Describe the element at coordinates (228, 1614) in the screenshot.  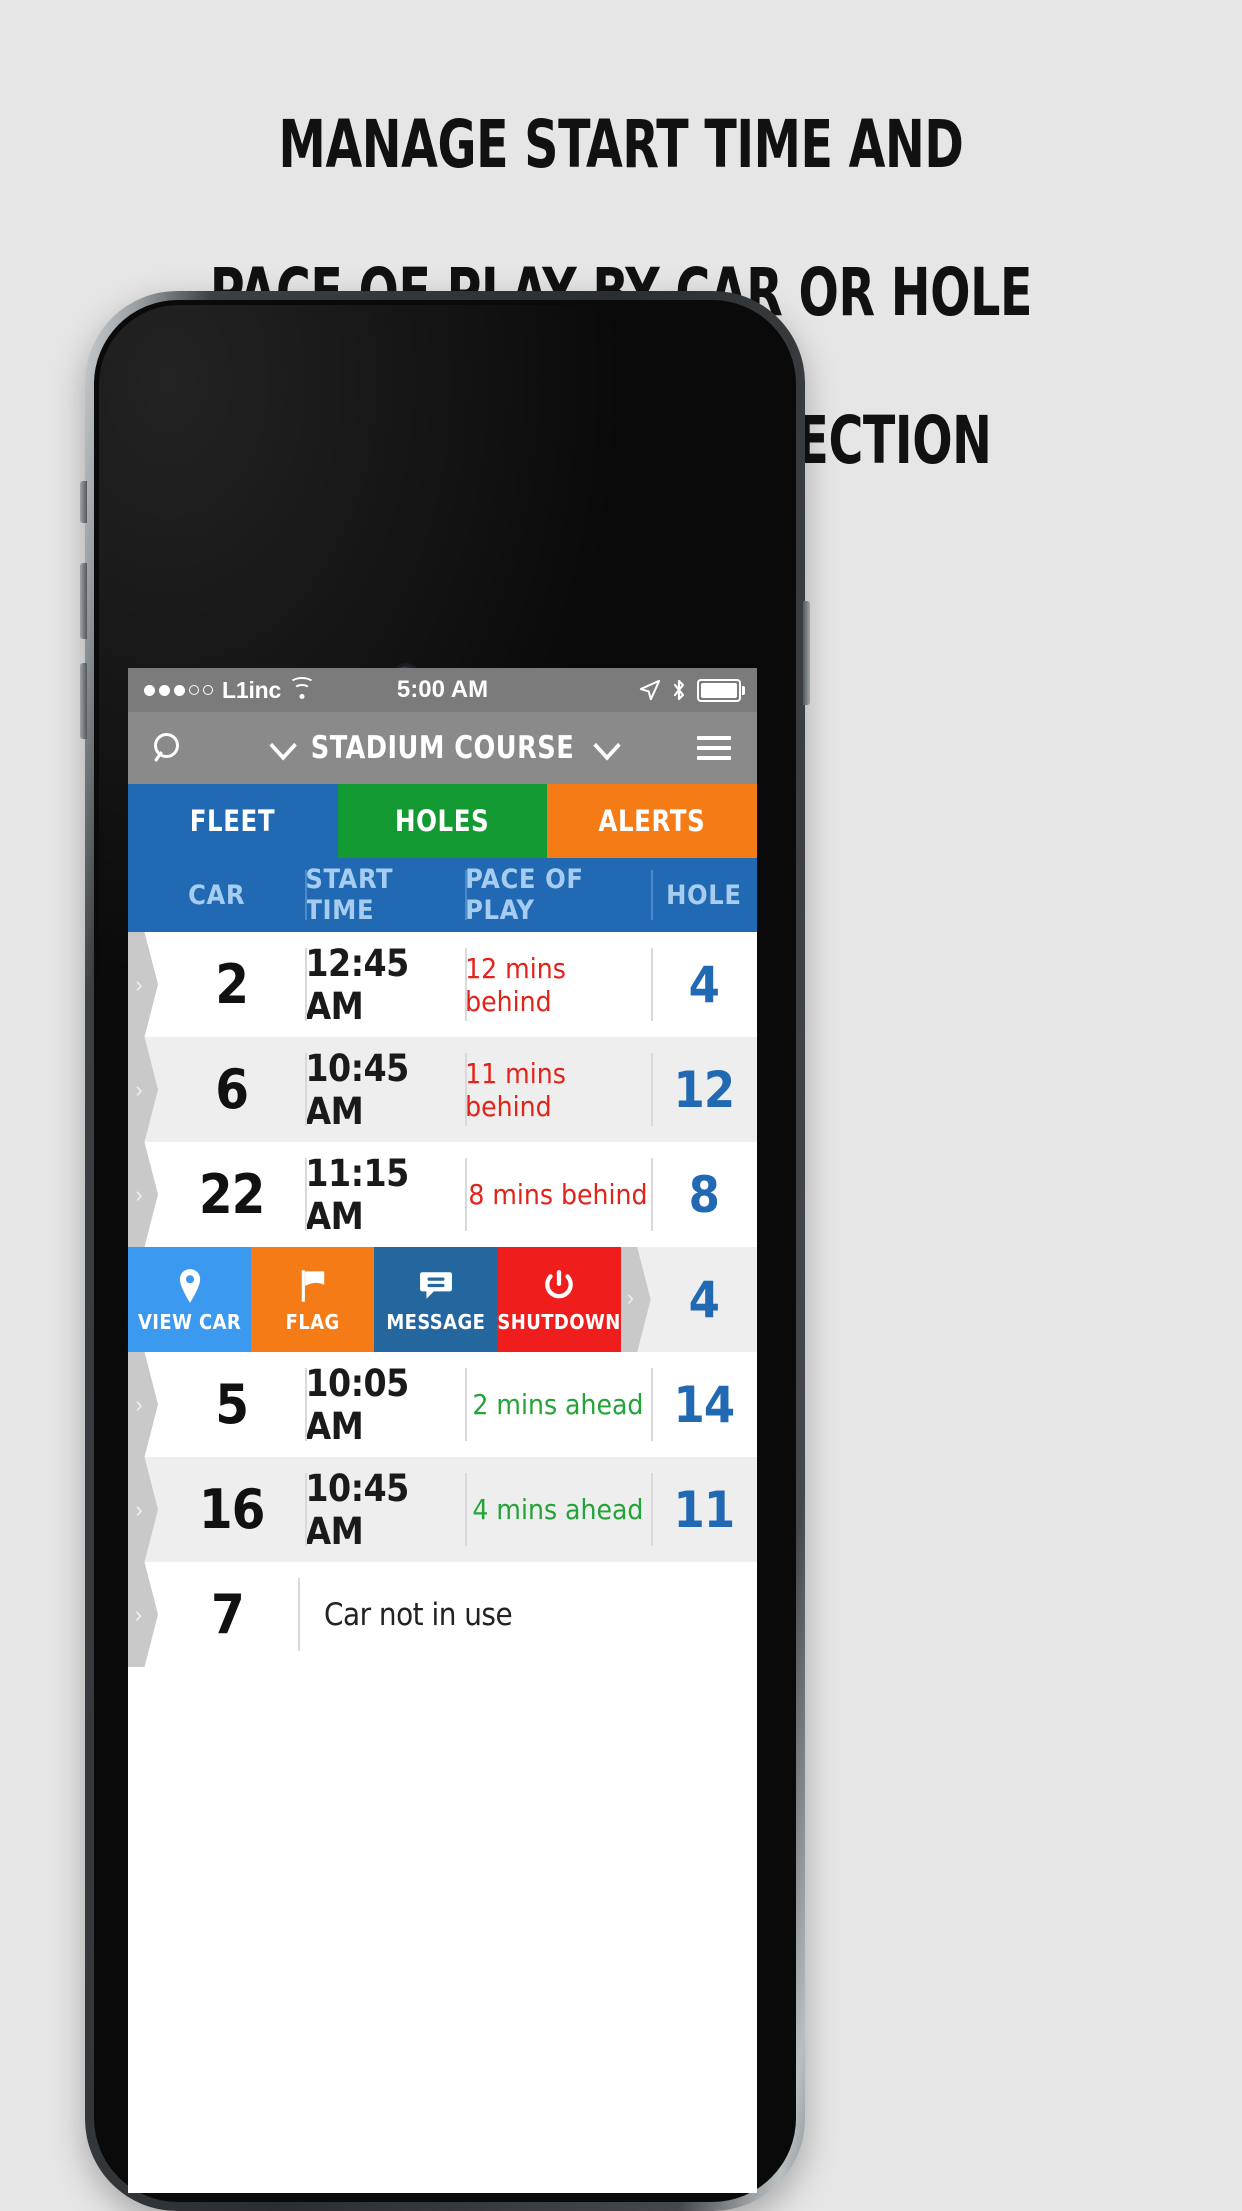
I see `cell-car: 7` at that location.